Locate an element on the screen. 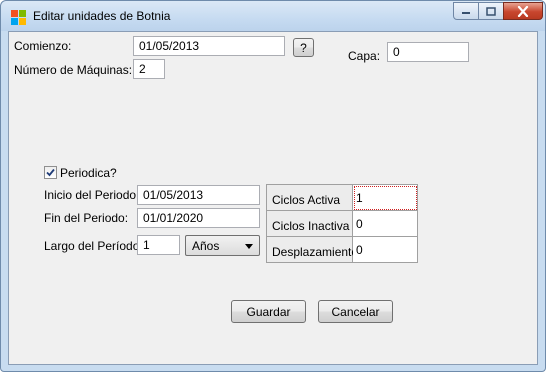  guardar-button: Guardar is located at coordinates (268, 311).